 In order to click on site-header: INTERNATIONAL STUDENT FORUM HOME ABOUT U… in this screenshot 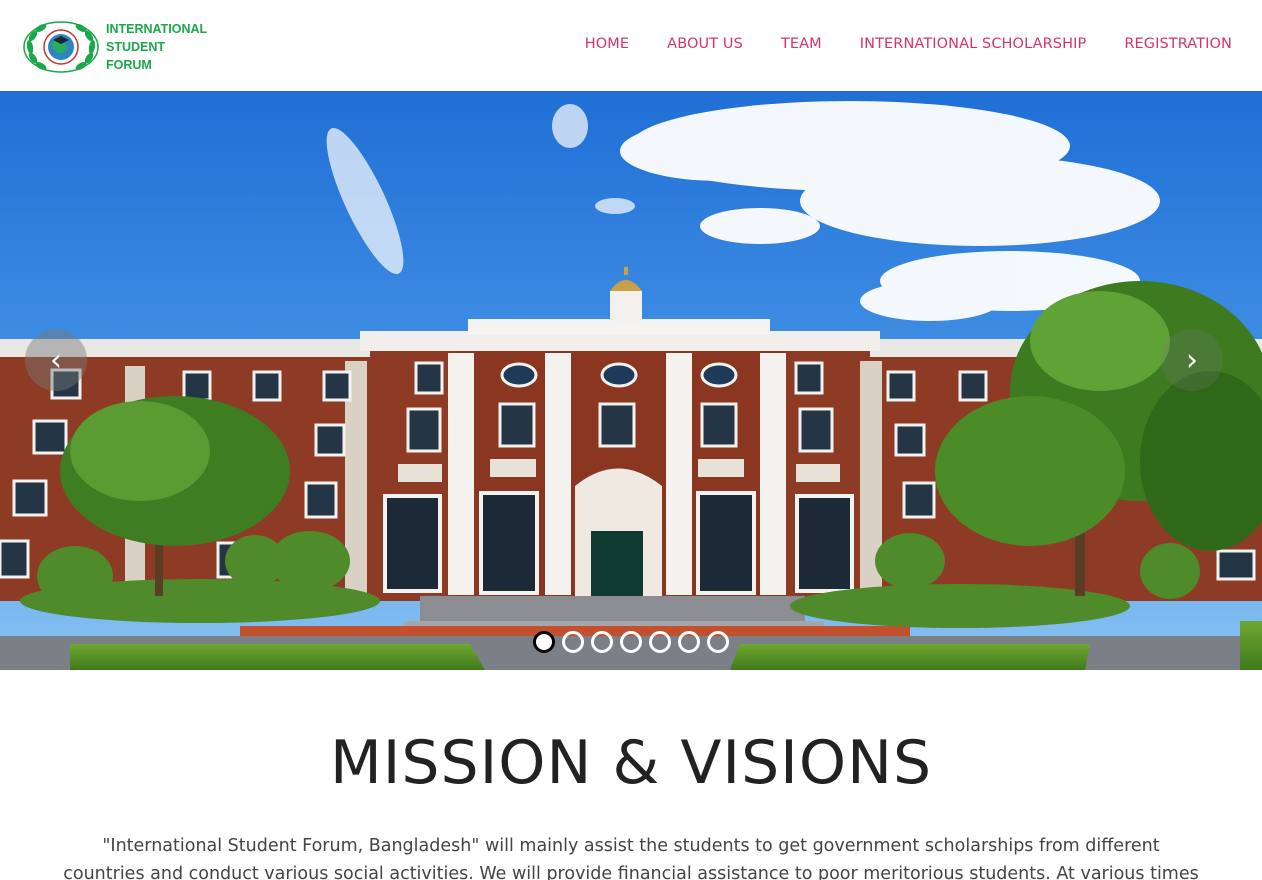, I will do `click(631, 45)`.